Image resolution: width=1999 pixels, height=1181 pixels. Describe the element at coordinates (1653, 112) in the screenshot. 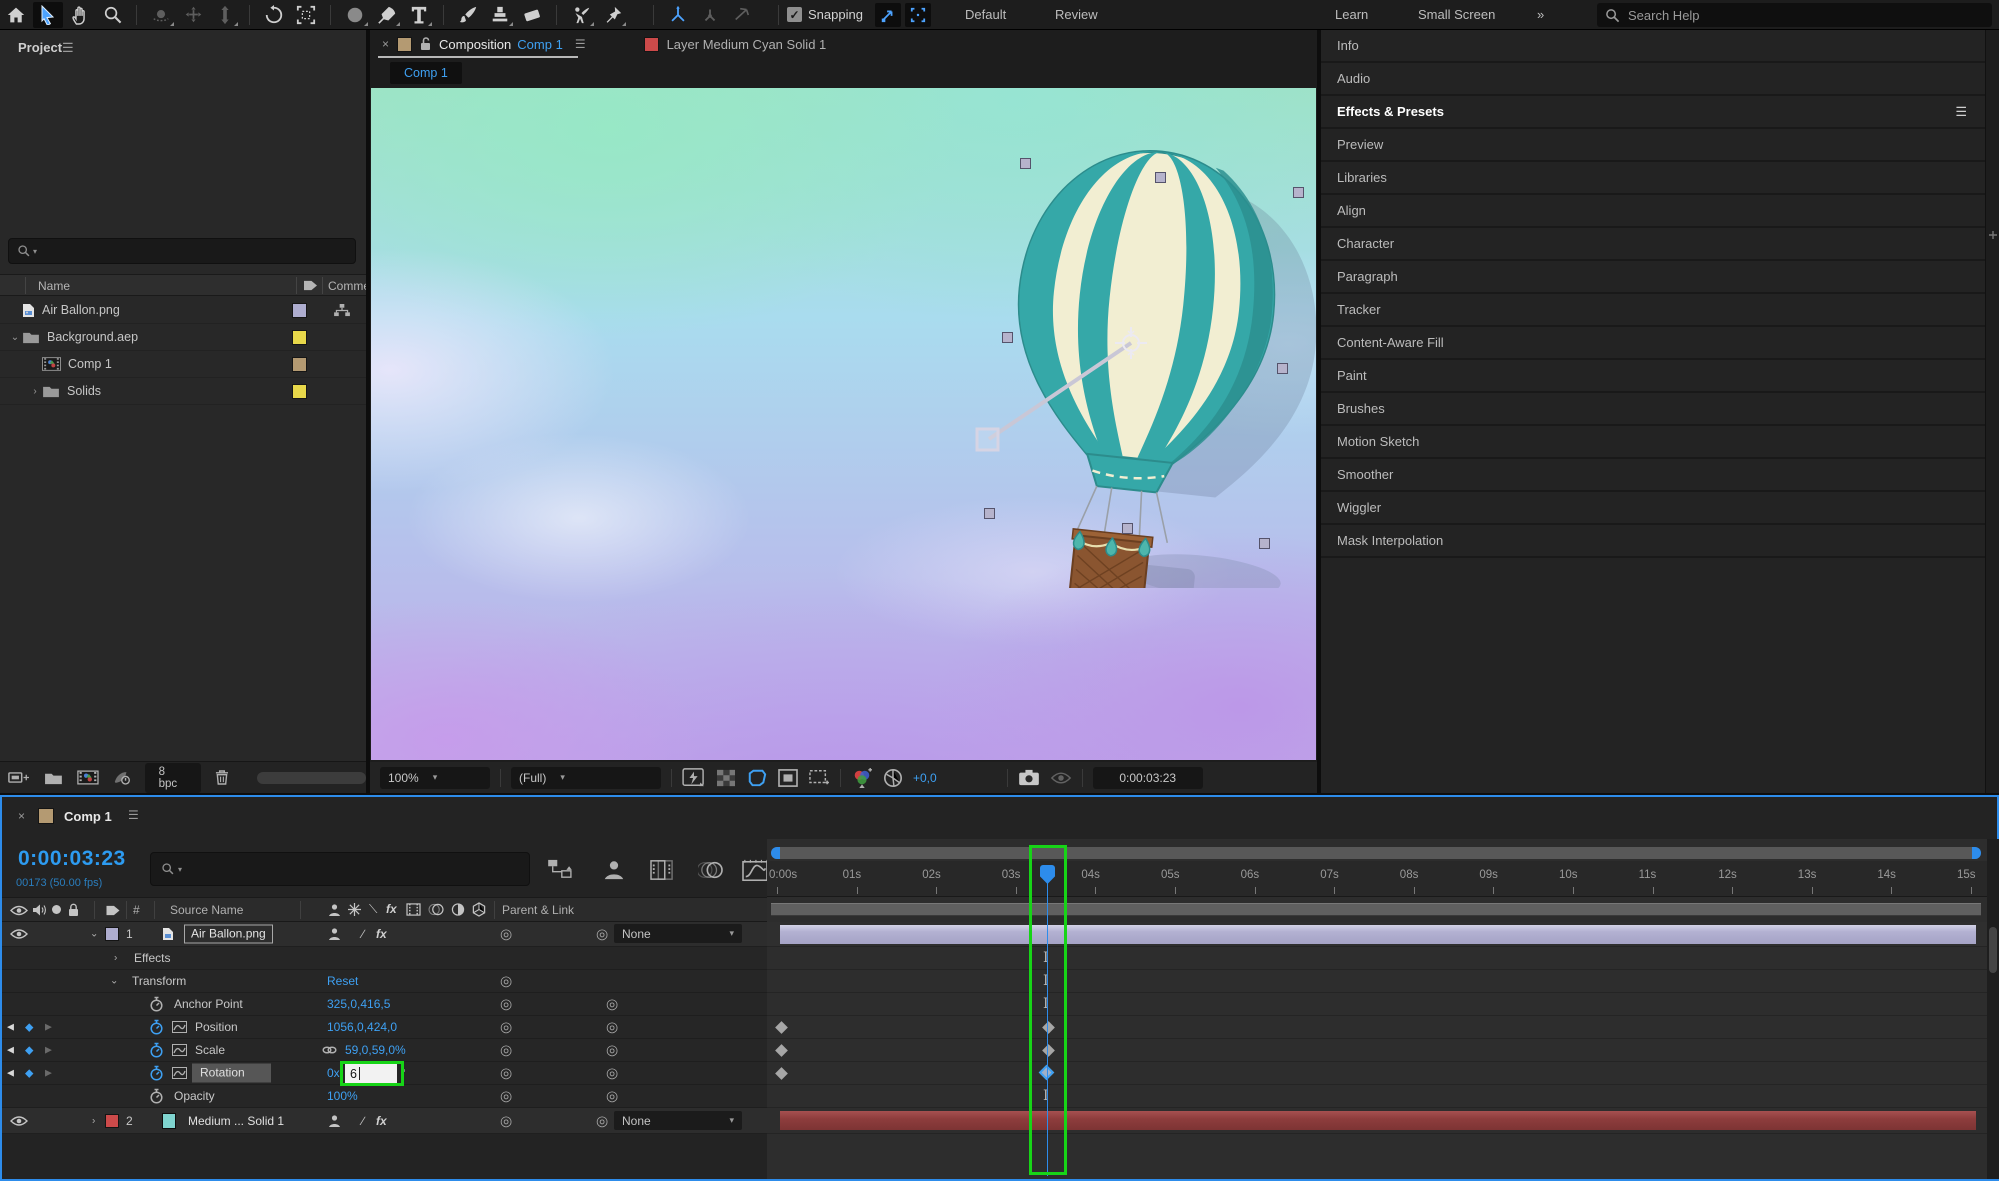

I see `sidebar-panel-effects-presets: Effects & Presets ☰` at that location.